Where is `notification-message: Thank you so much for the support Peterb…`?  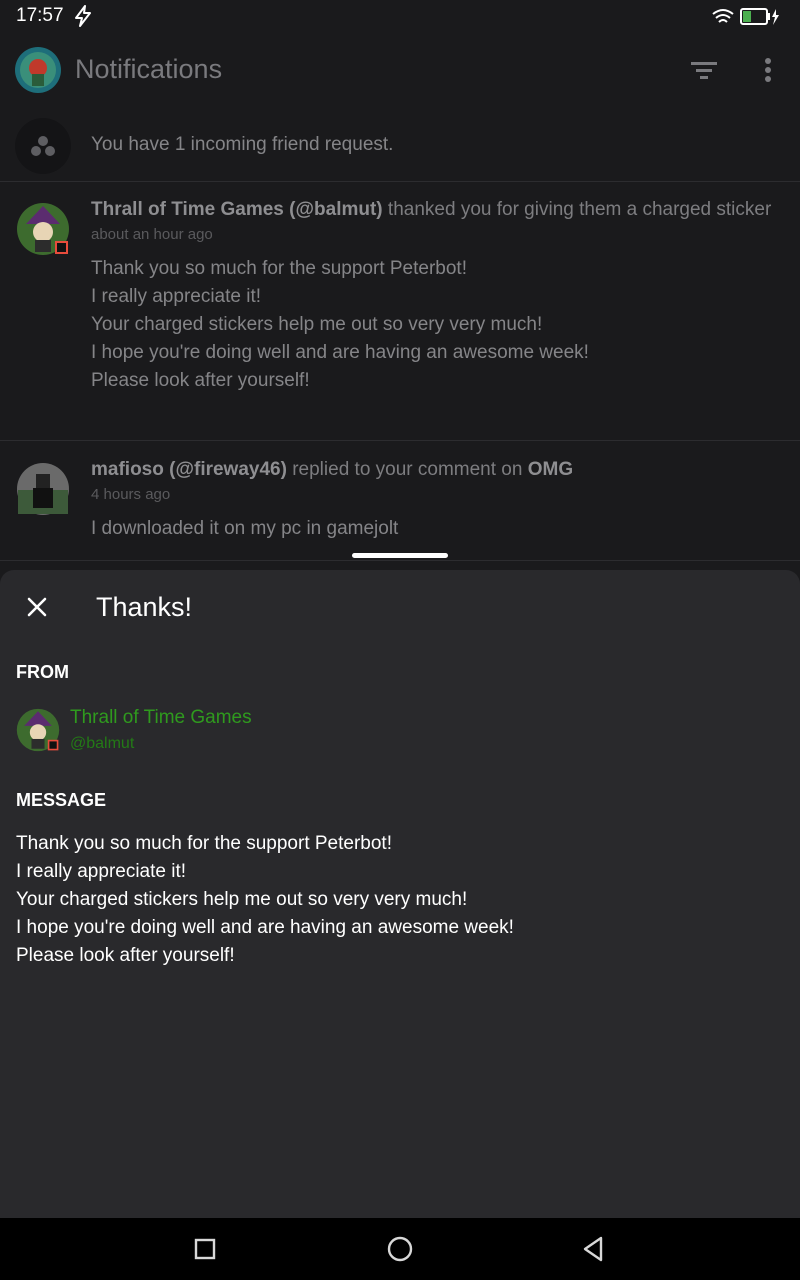
notification-message: Thank you so much for the support Peterb… is located at coordinates (436, 325).